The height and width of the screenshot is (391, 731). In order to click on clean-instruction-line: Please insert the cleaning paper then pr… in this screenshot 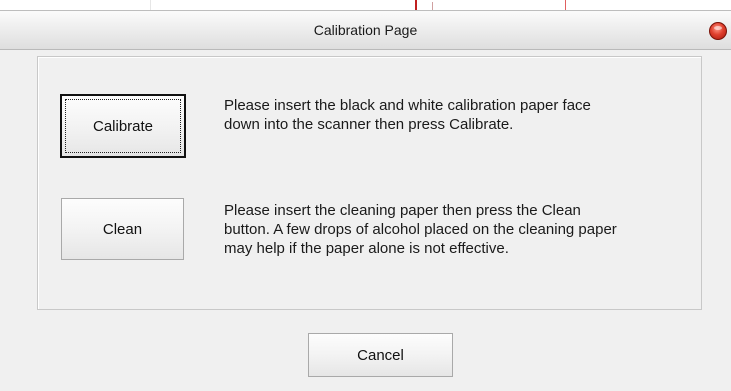, I will do `click(402, 210)`.